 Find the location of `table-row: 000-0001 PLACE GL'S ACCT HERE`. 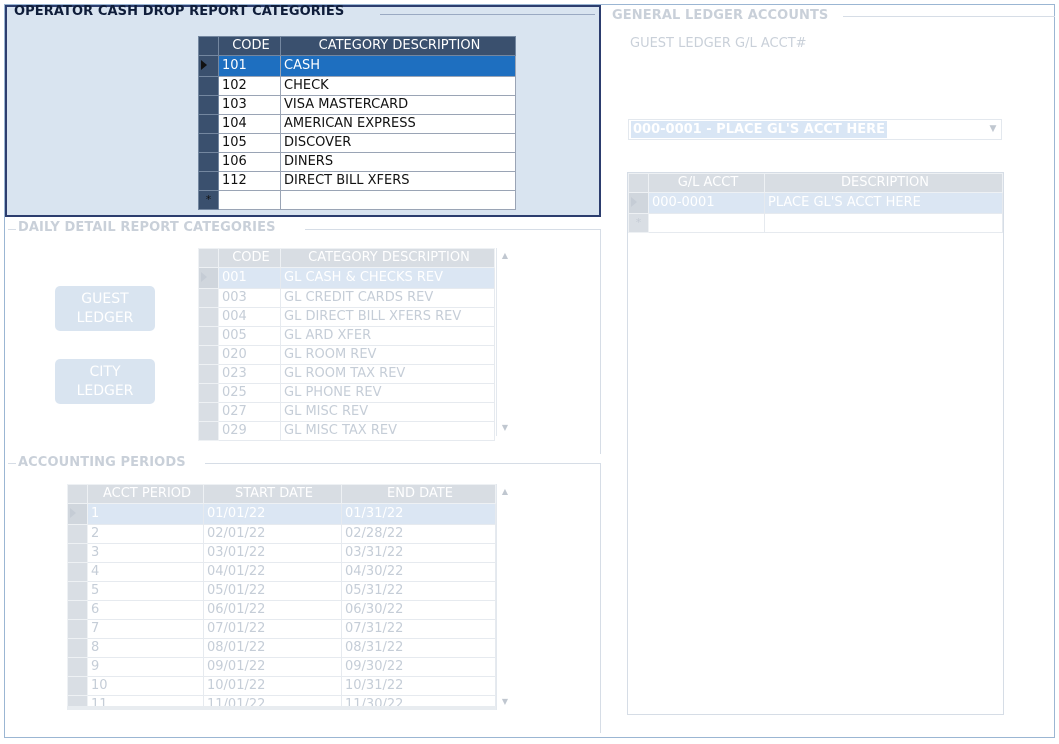

table-row: 000-0001 PLACE GL'S ACCT HERE is located at coordinates (815, 203).